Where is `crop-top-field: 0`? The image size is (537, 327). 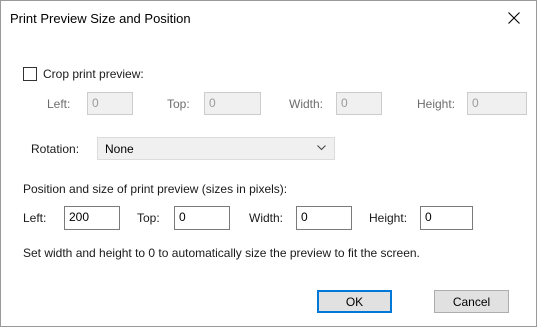 crop-top-field: 0 is located at coordinates (232, 103).